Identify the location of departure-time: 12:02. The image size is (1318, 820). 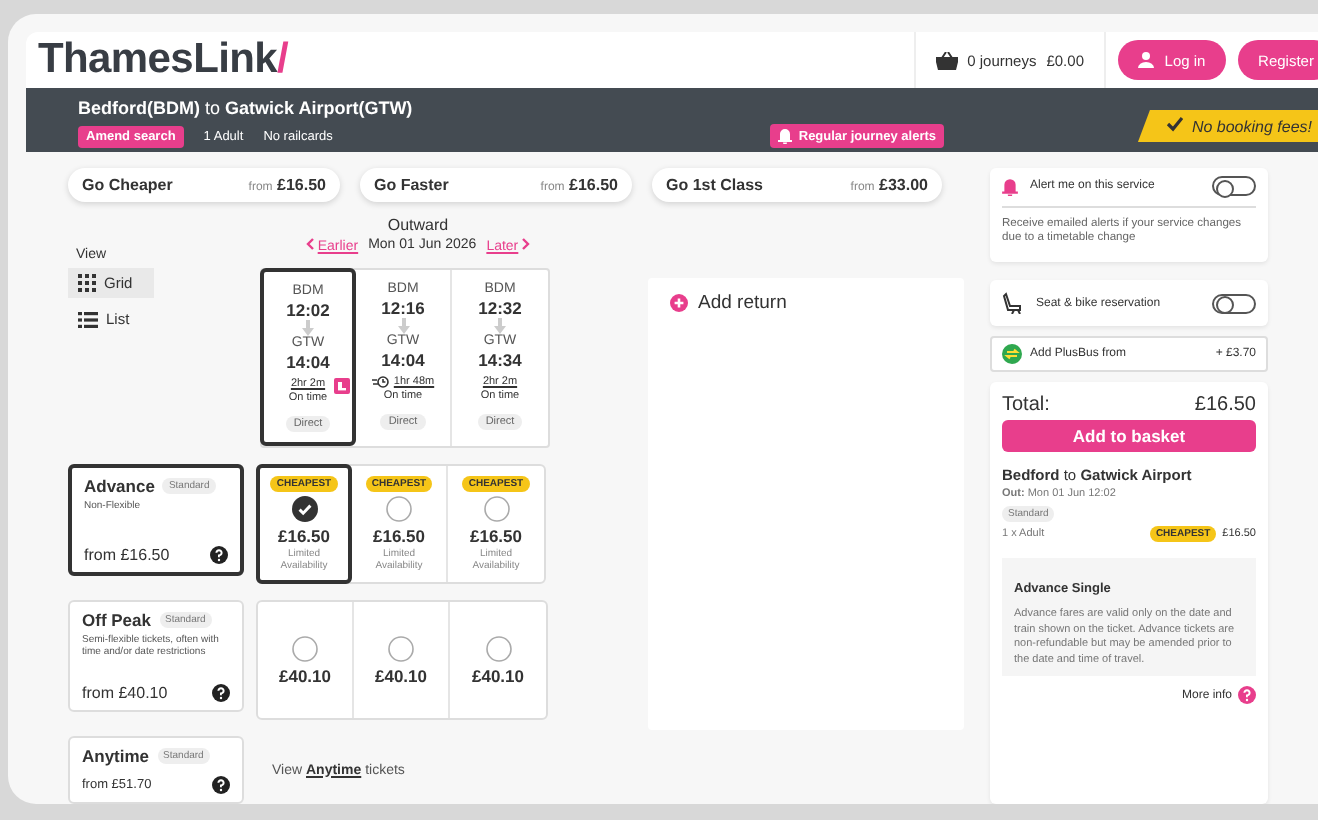
(308, 310).